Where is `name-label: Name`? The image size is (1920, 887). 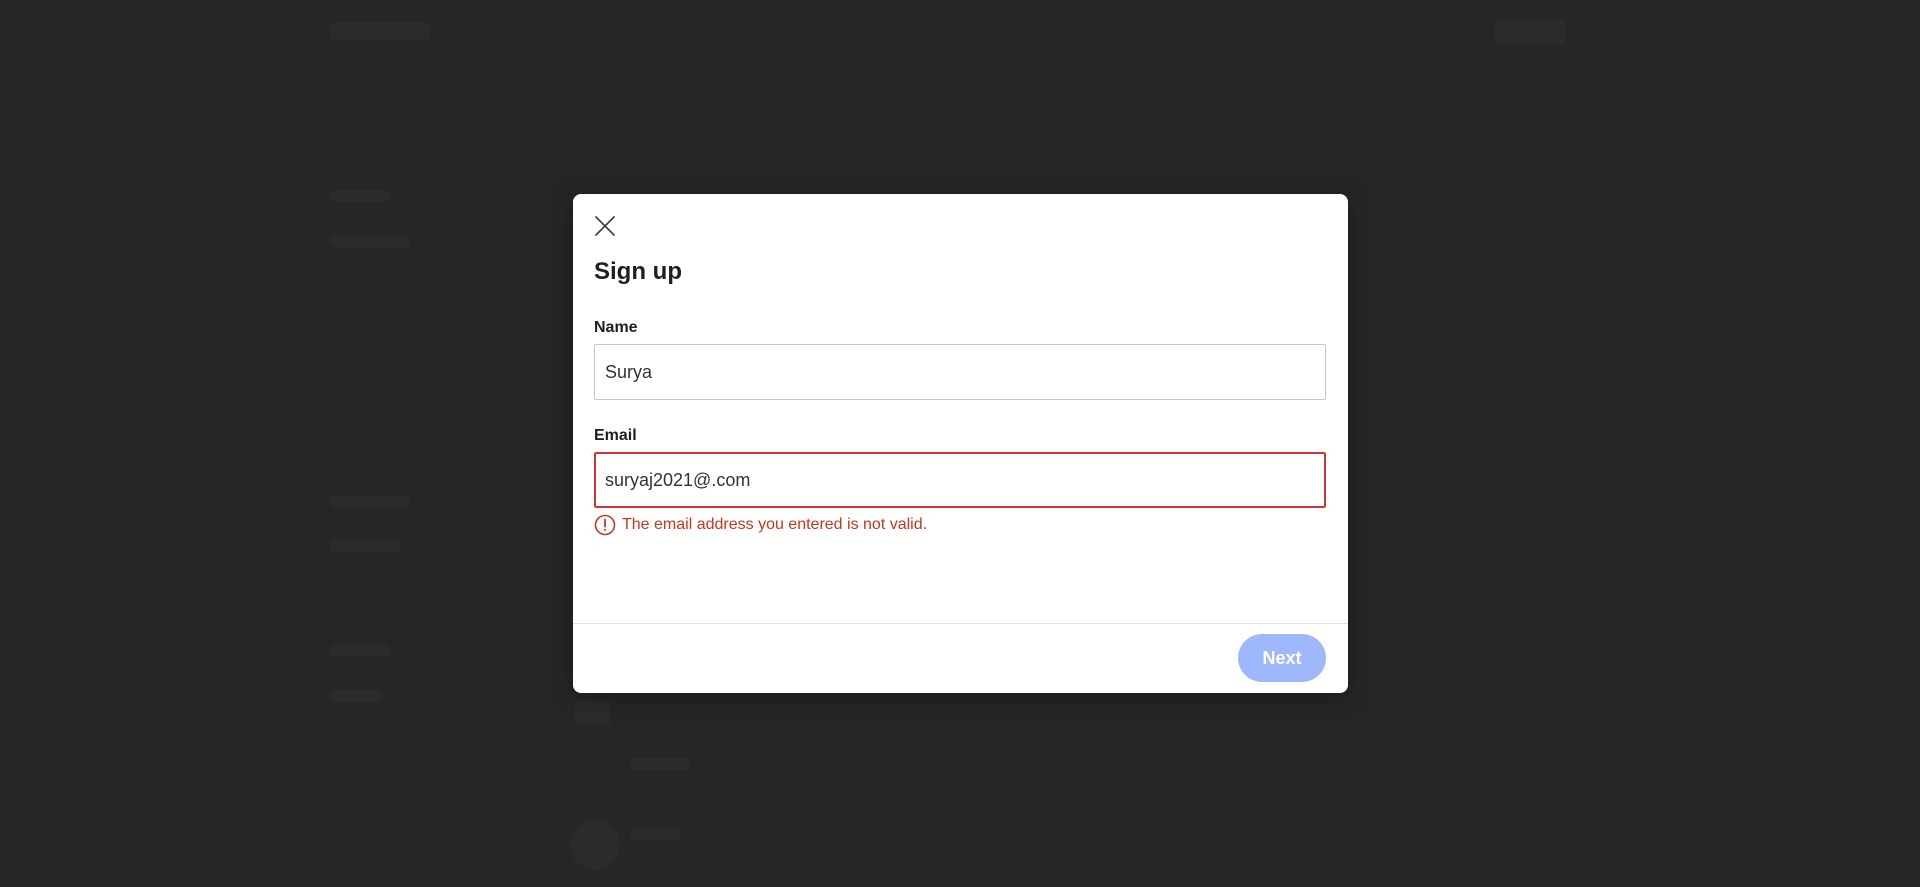
name-label: Name is located at coordinates (616, 327).